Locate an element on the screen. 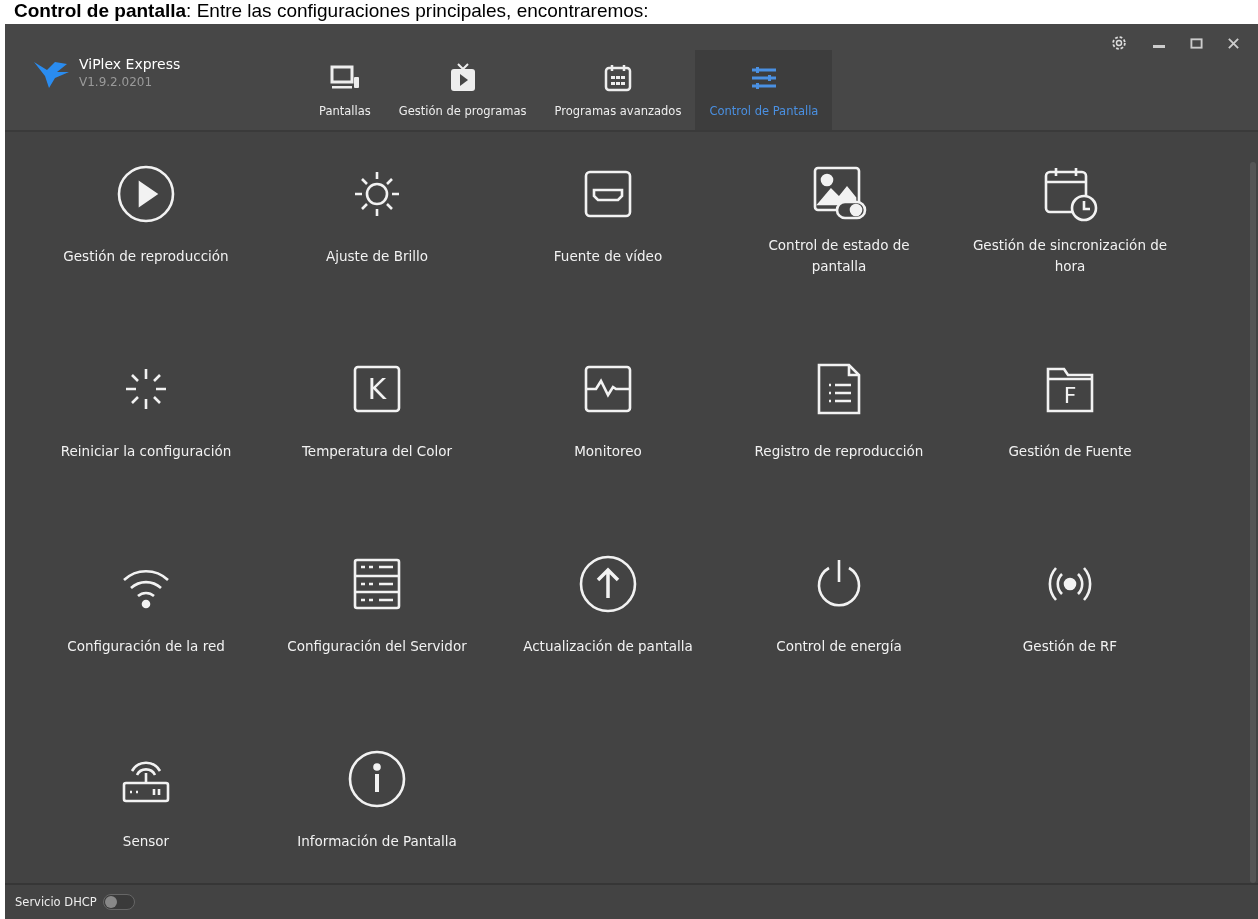  function-tile: Reiniciar la configuración is located at coordinates (146, 415).